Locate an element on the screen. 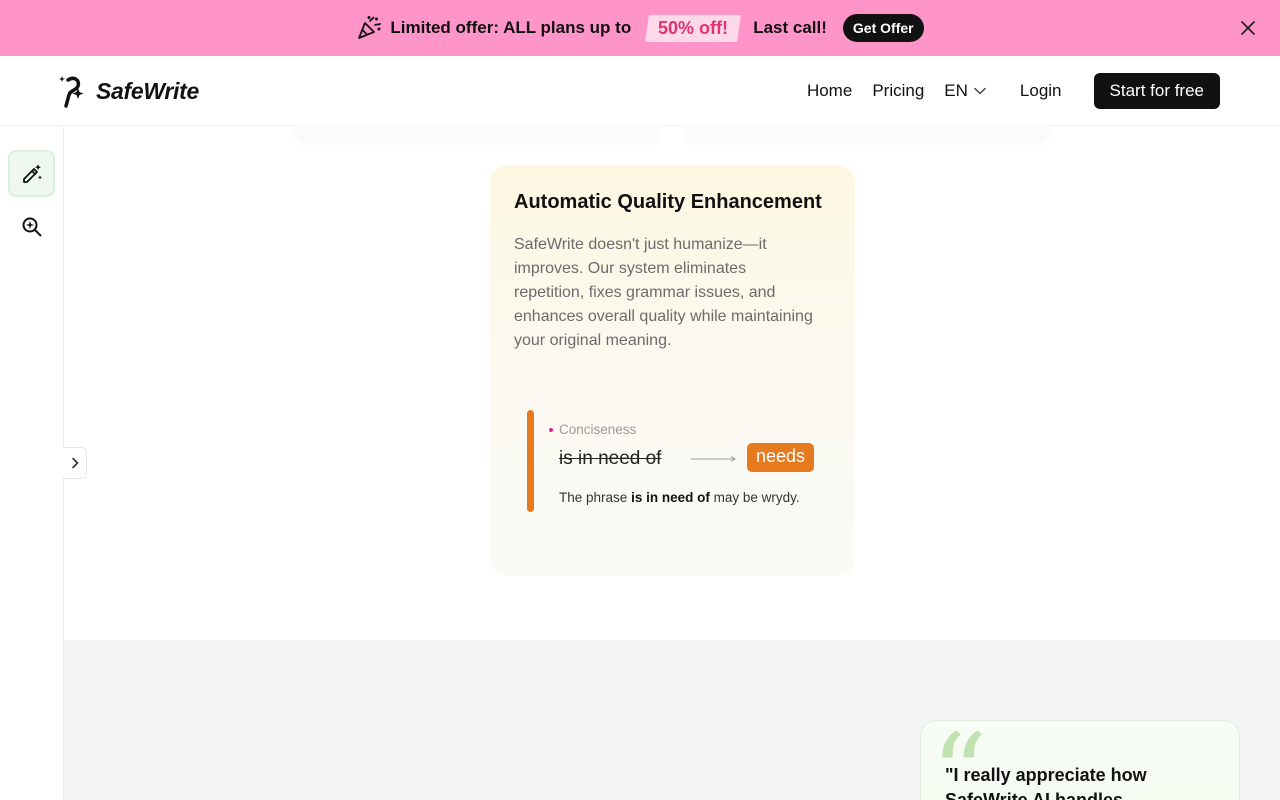  sparkle-search-icon is located at coordinates (31, 226).